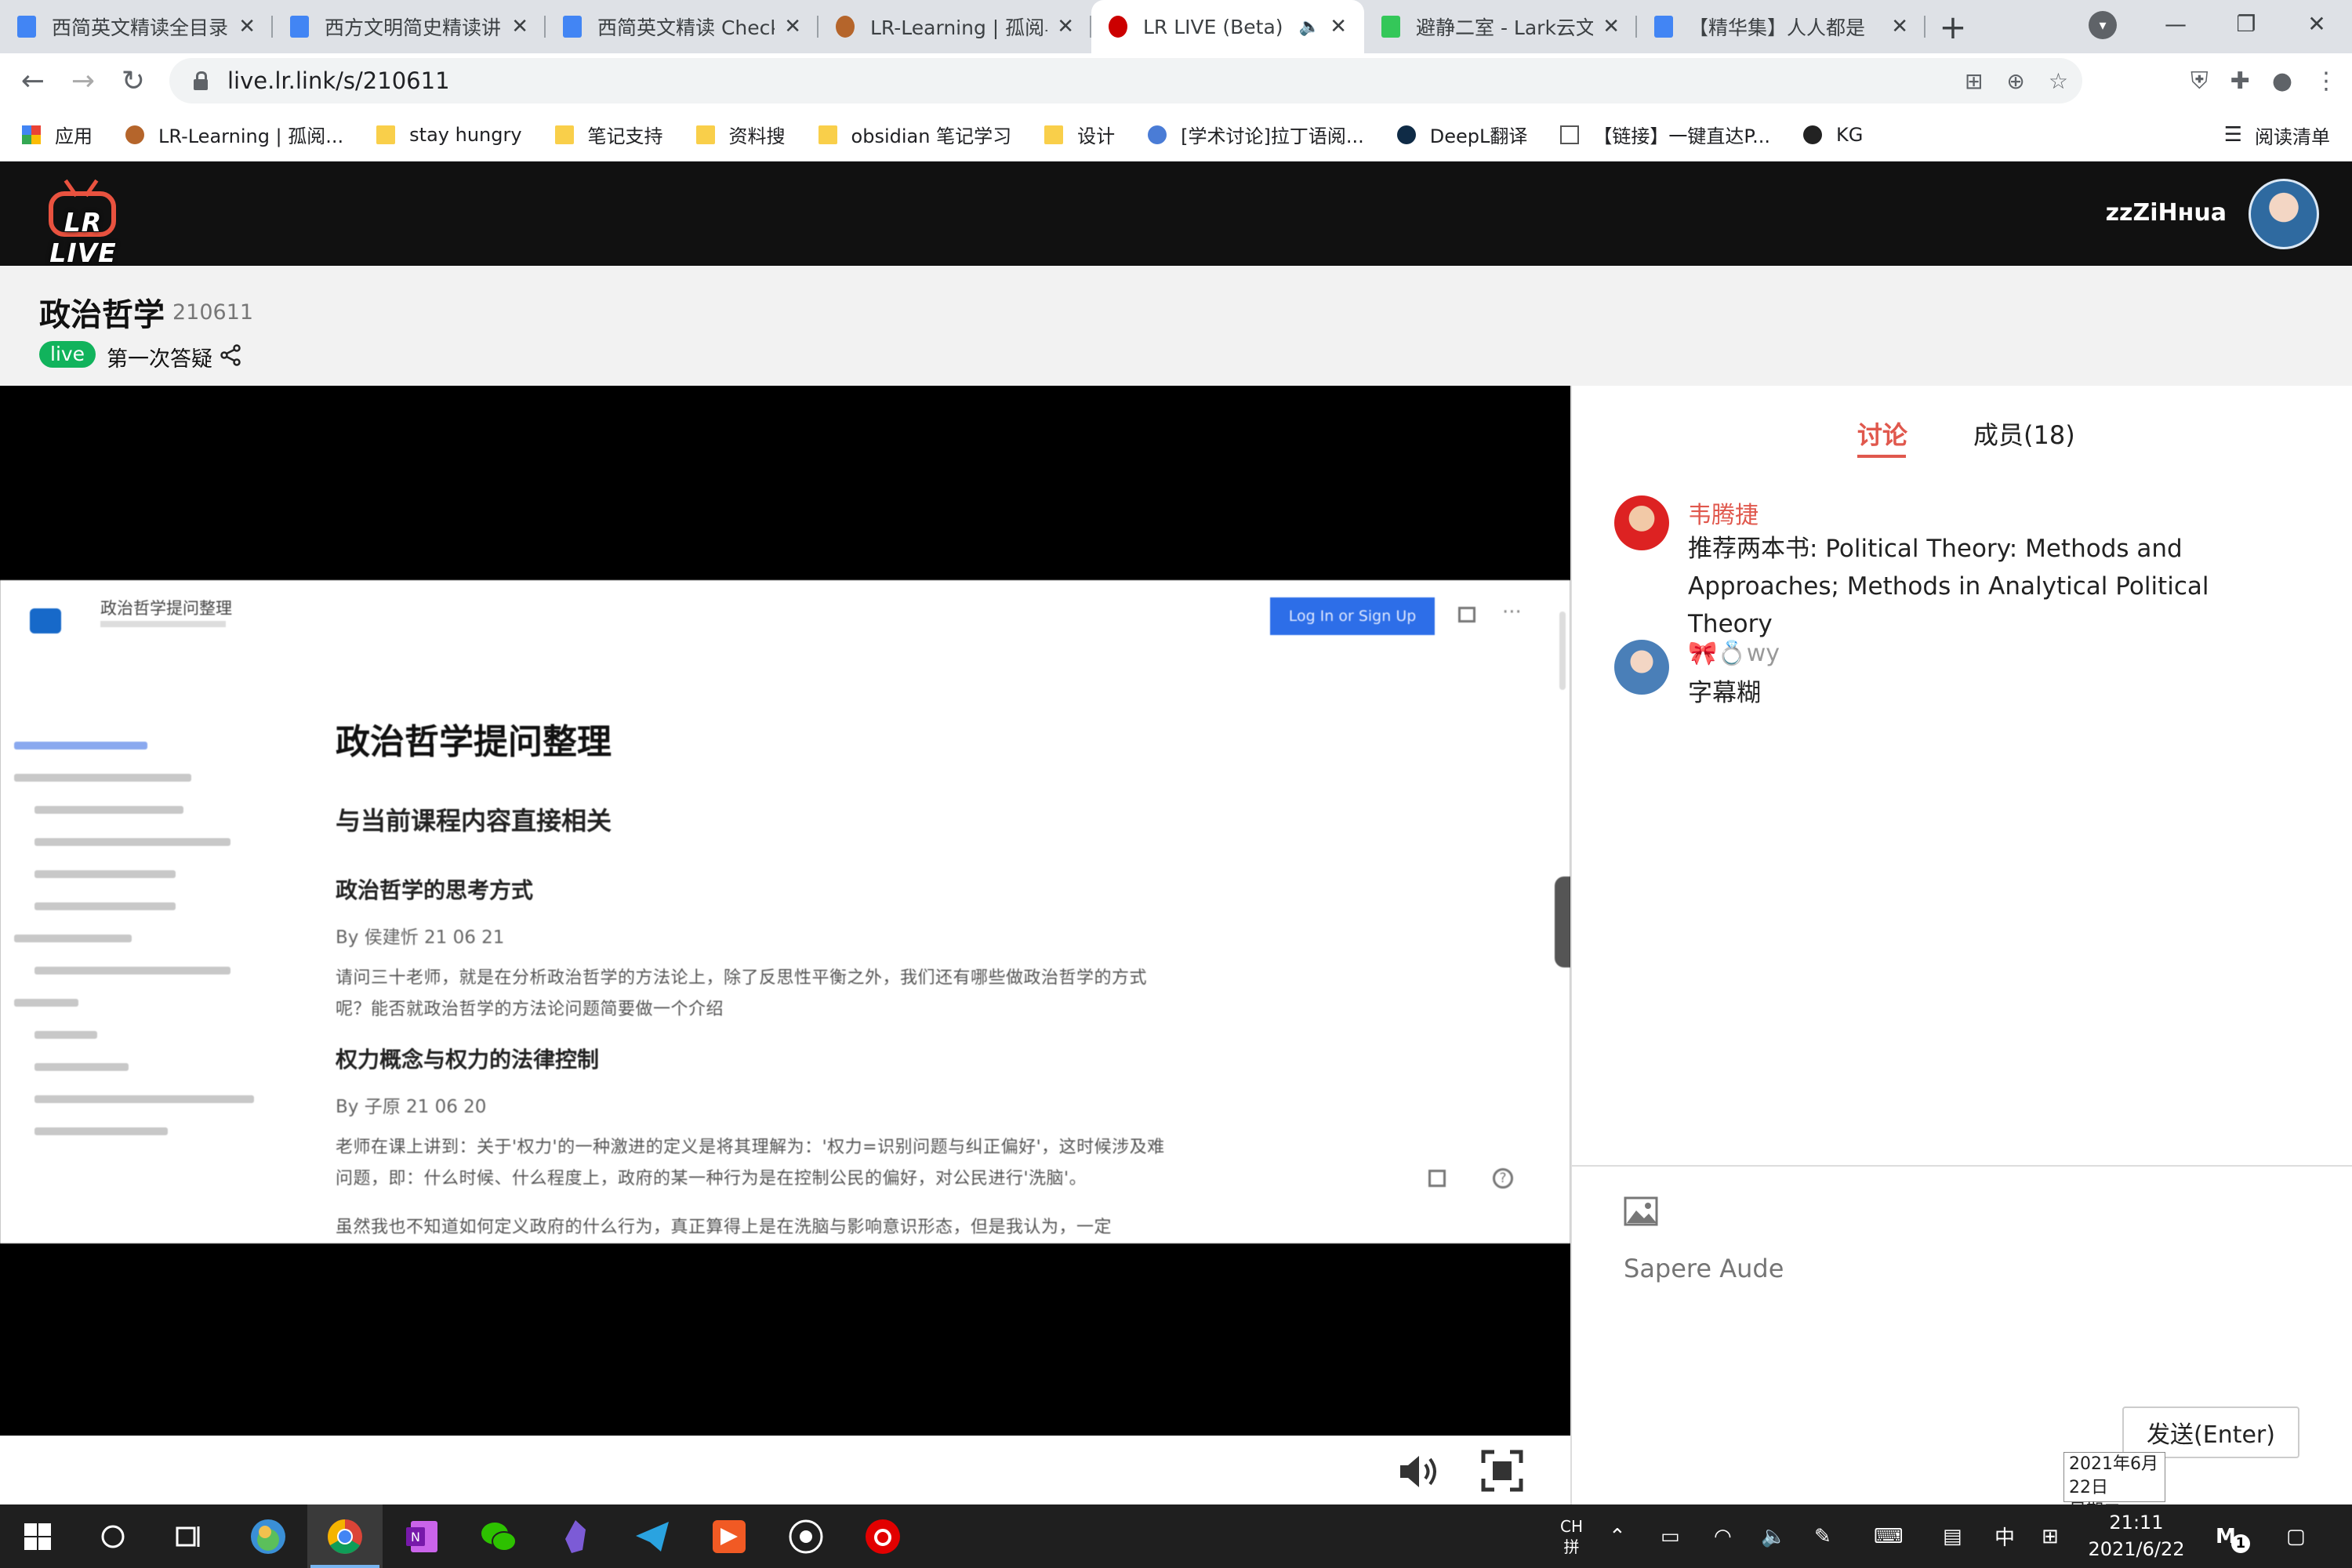 This screenshot has height=1568, width=2352. Describe the element at coordinates (1953, 27) in the screenshot. I see `new-tab-button: +` at that location.